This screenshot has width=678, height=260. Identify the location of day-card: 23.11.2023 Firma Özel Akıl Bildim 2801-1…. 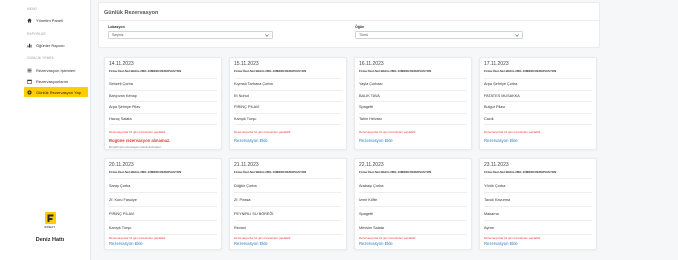
(538, 204).